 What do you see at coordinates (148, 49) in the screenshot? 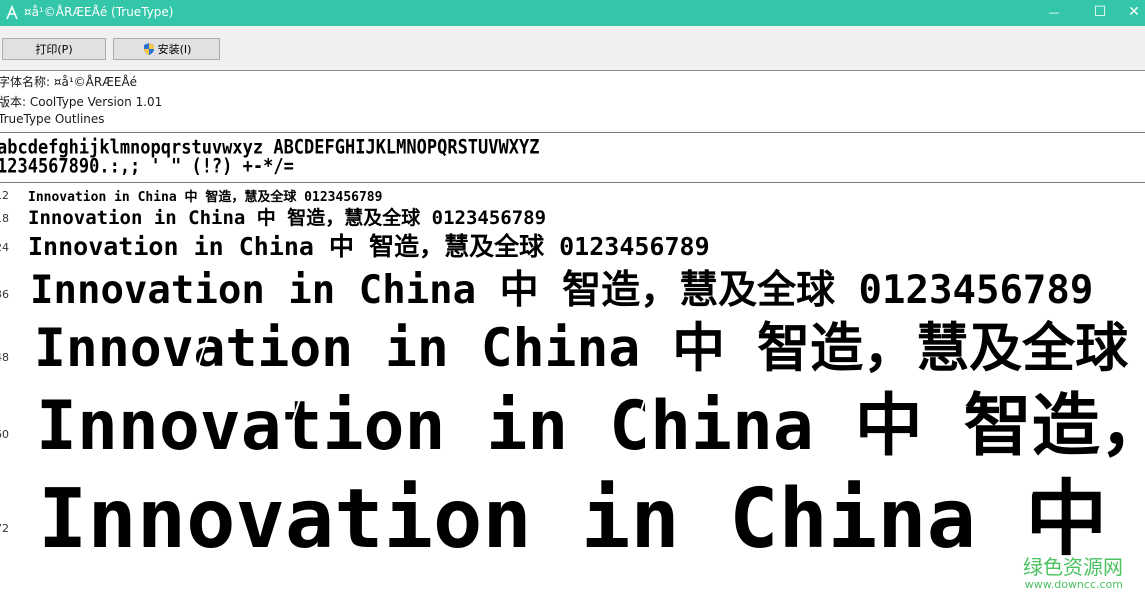
I see `uac-shield-icon` at bounding box center [148, 49].